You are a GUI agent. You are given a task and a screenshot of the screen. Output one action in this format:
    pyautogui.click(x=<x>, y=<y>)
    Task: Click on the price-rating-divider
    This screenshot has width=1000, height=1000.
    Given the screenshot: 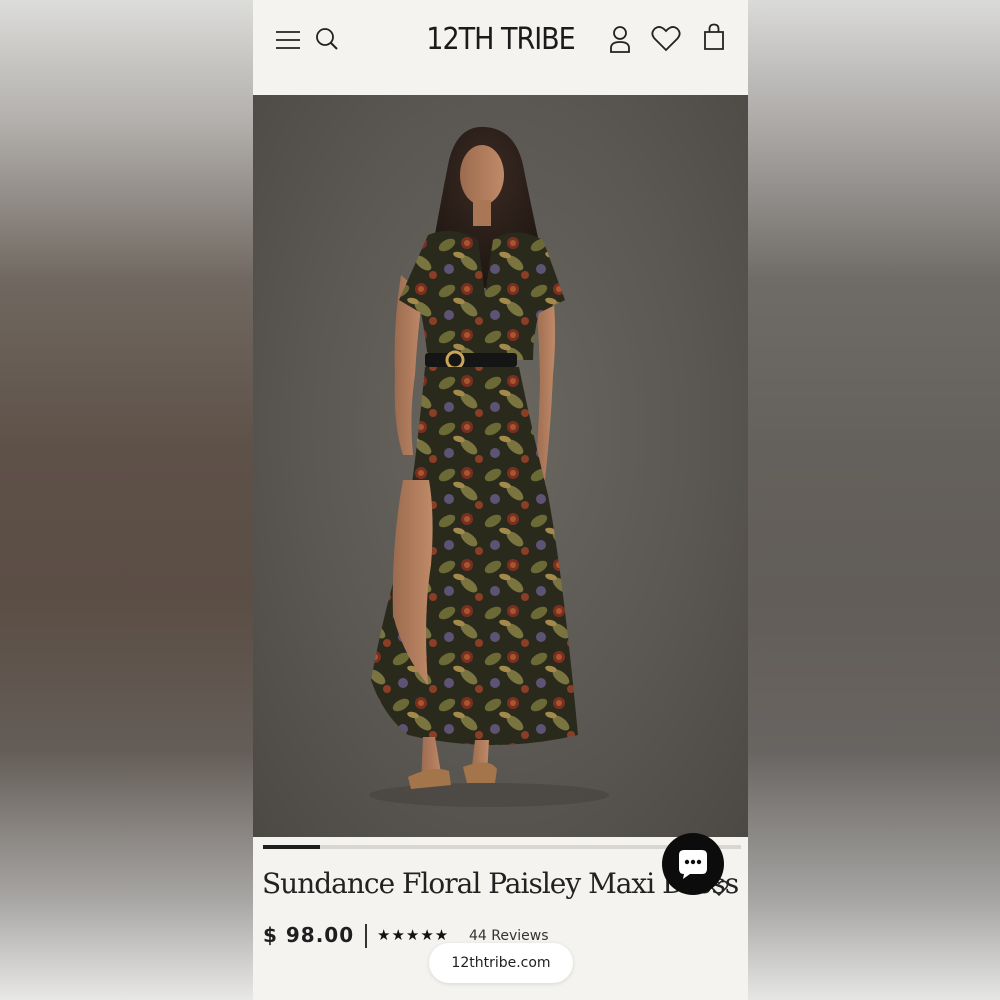 What is the action you would take?
    pyautogui.click(x=366, y=936)
    